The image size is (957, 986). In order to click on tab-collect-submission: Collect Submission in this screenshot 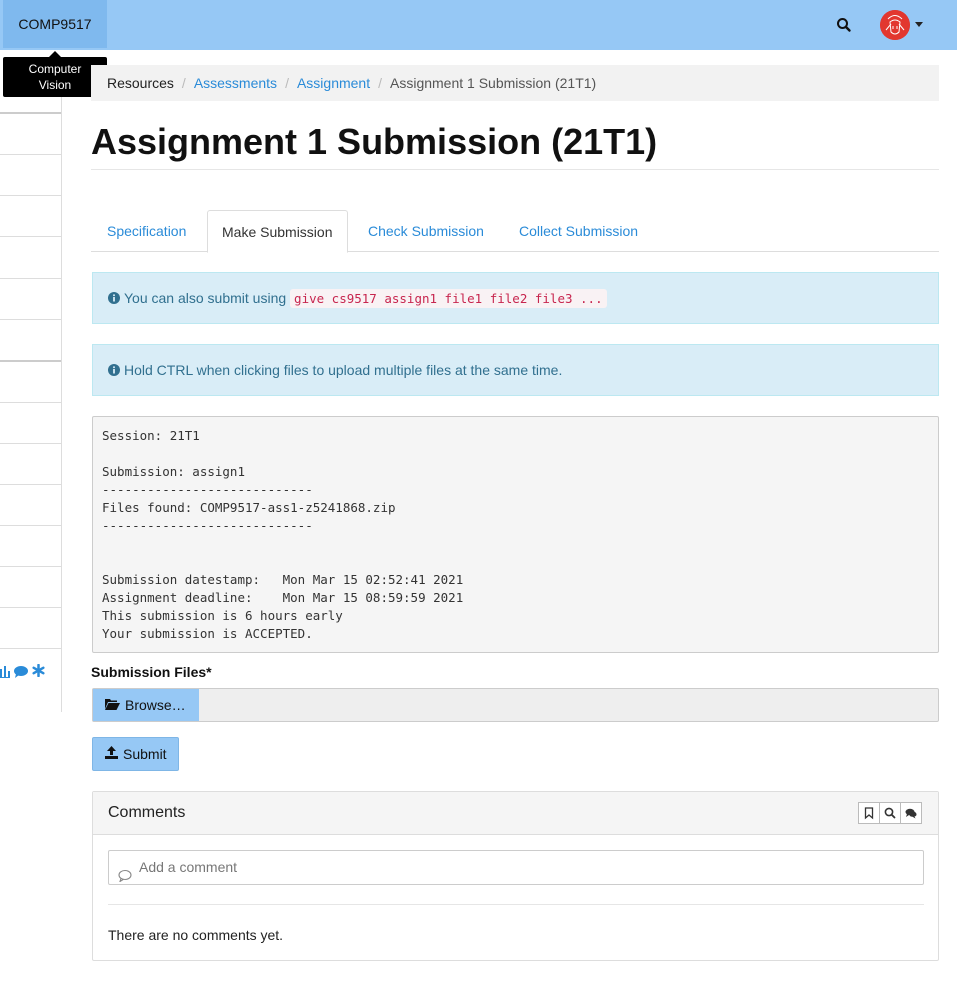, I will do `click(578, 231)`.